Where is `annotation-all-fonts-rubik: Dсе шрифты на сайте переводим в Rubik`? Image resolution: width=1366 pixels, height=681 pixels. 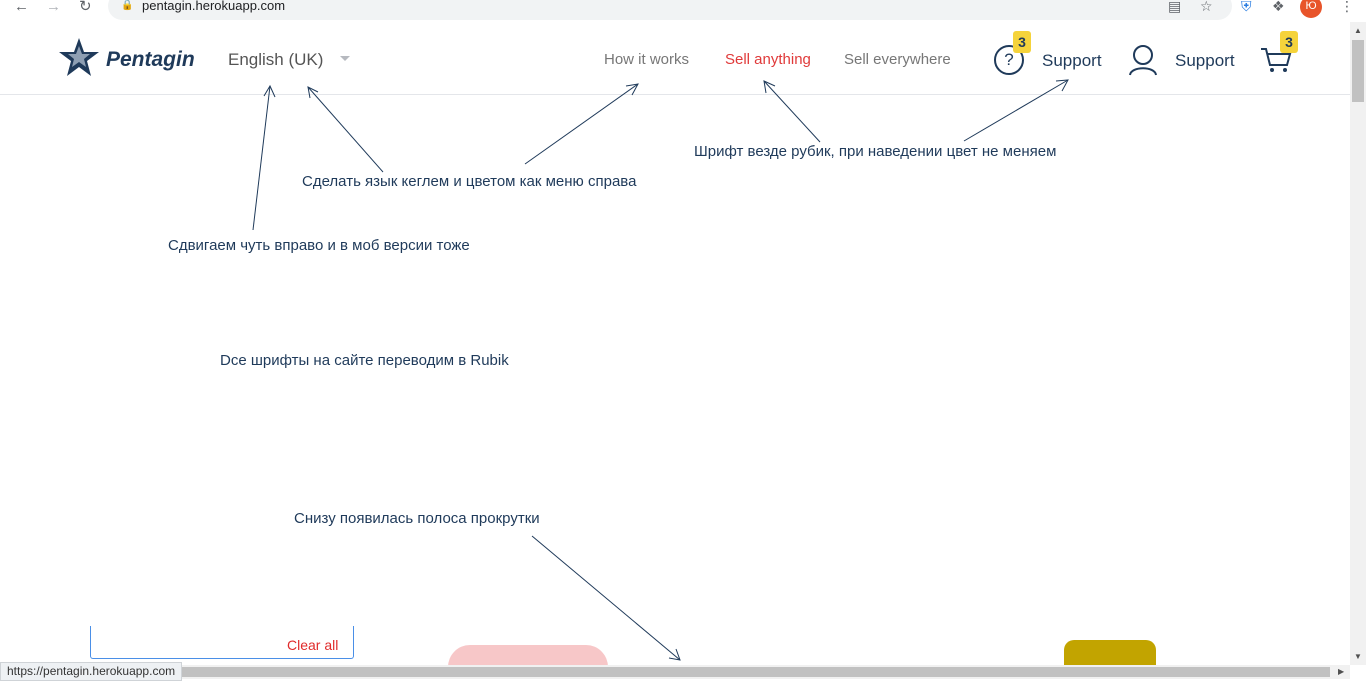 annotation-all-fonts-rubik: Dсе шрифты на сайте переводим в Rubik is located at coordinates (364, 360).